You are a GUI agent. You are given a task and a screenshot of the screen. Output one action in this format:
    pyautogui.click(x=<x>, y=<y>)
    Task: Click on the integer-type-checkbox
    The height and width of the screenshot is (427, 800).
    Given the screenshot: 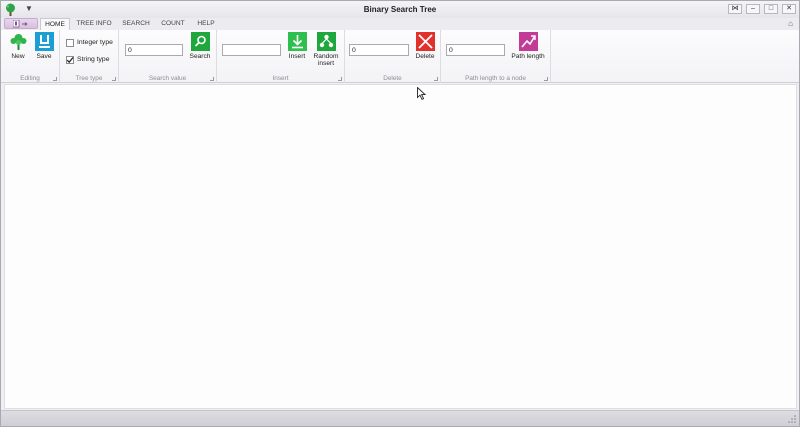 What is the action you would take?
    pyautogui.click(x=70, y=43)
    